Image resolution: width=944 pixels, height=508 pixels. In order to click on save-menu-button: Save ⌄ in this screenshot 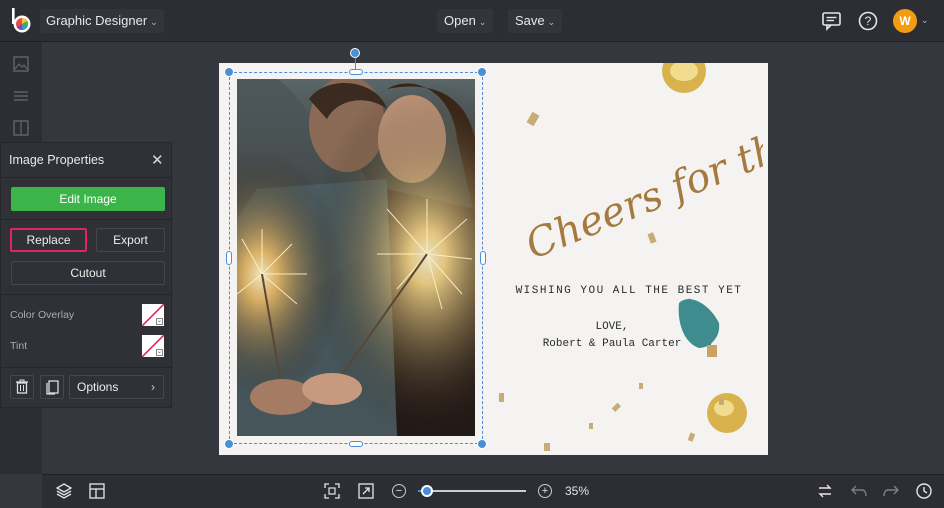, I will do `click(535, 21)`.